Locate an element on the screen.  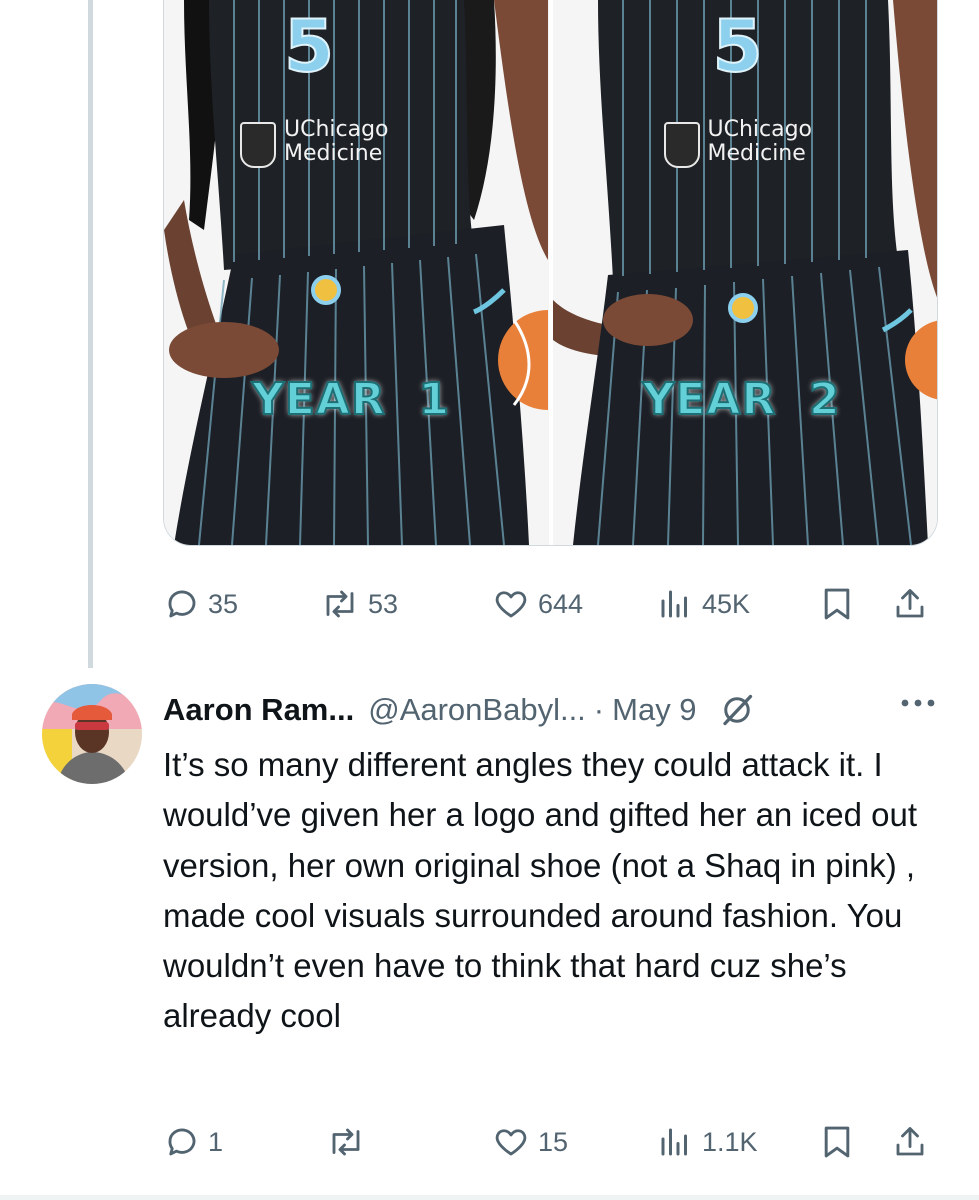
views-button: 1.1K is located at coordinates (707, 1142).